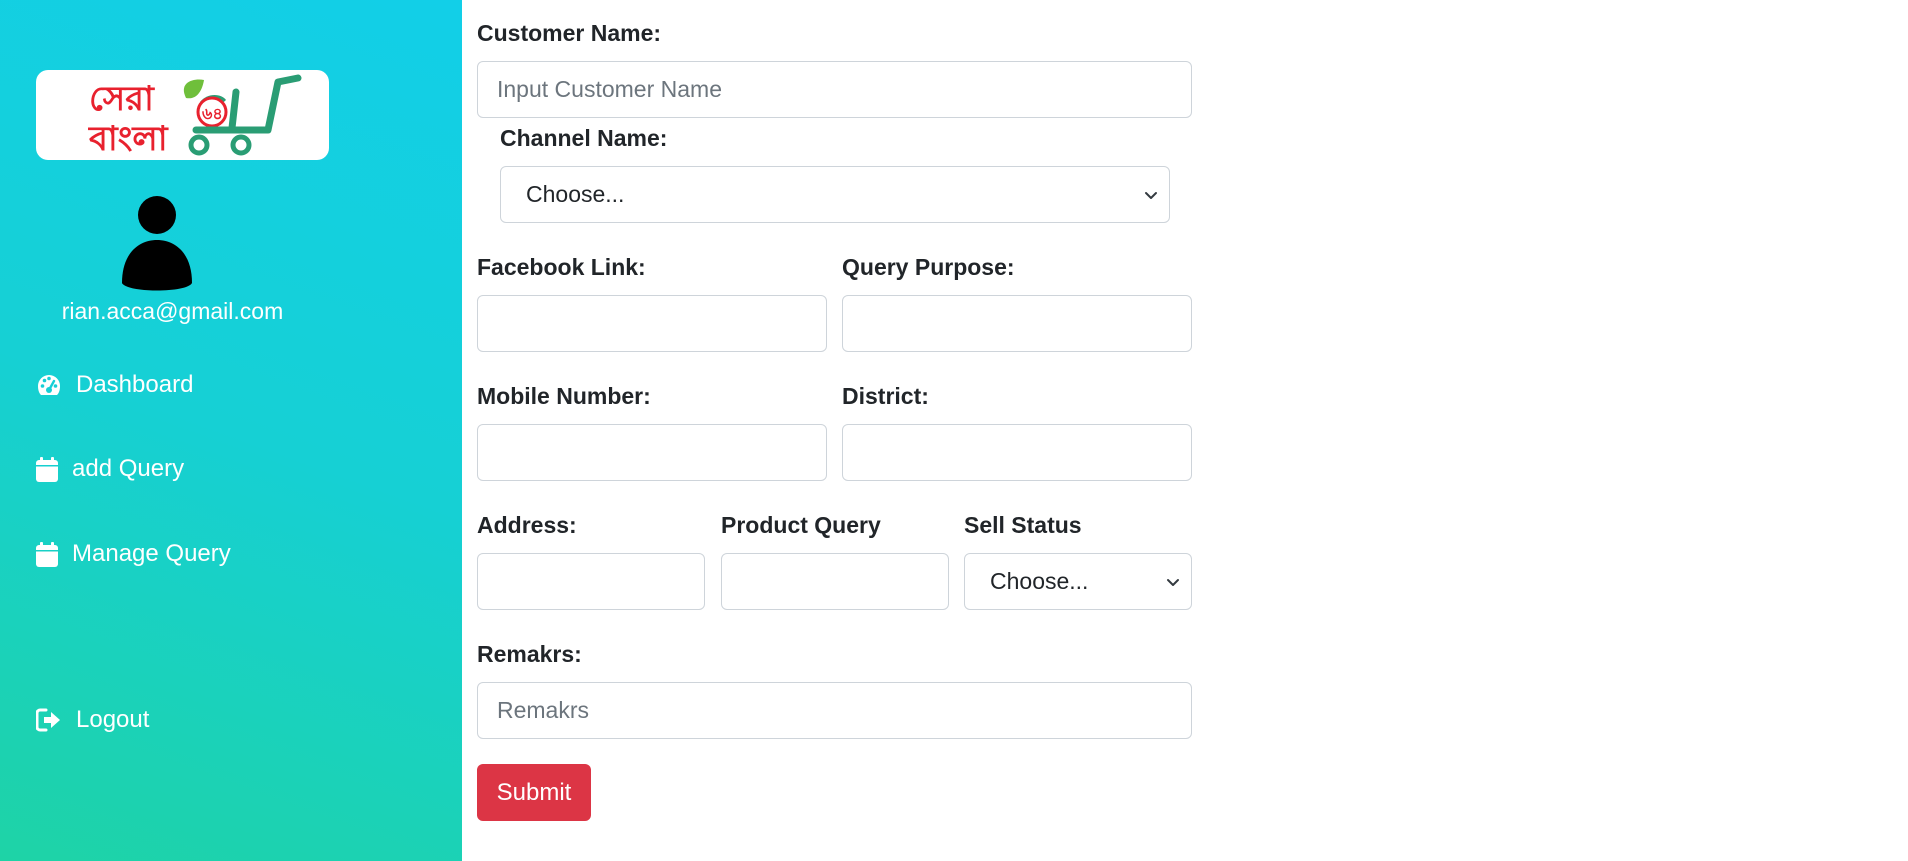 The height and width of the screenshot is (861, 1908). Describe the element at coordinates (49, 385) in the screenshot. I see `dashboard-gauge-icon` at that location.